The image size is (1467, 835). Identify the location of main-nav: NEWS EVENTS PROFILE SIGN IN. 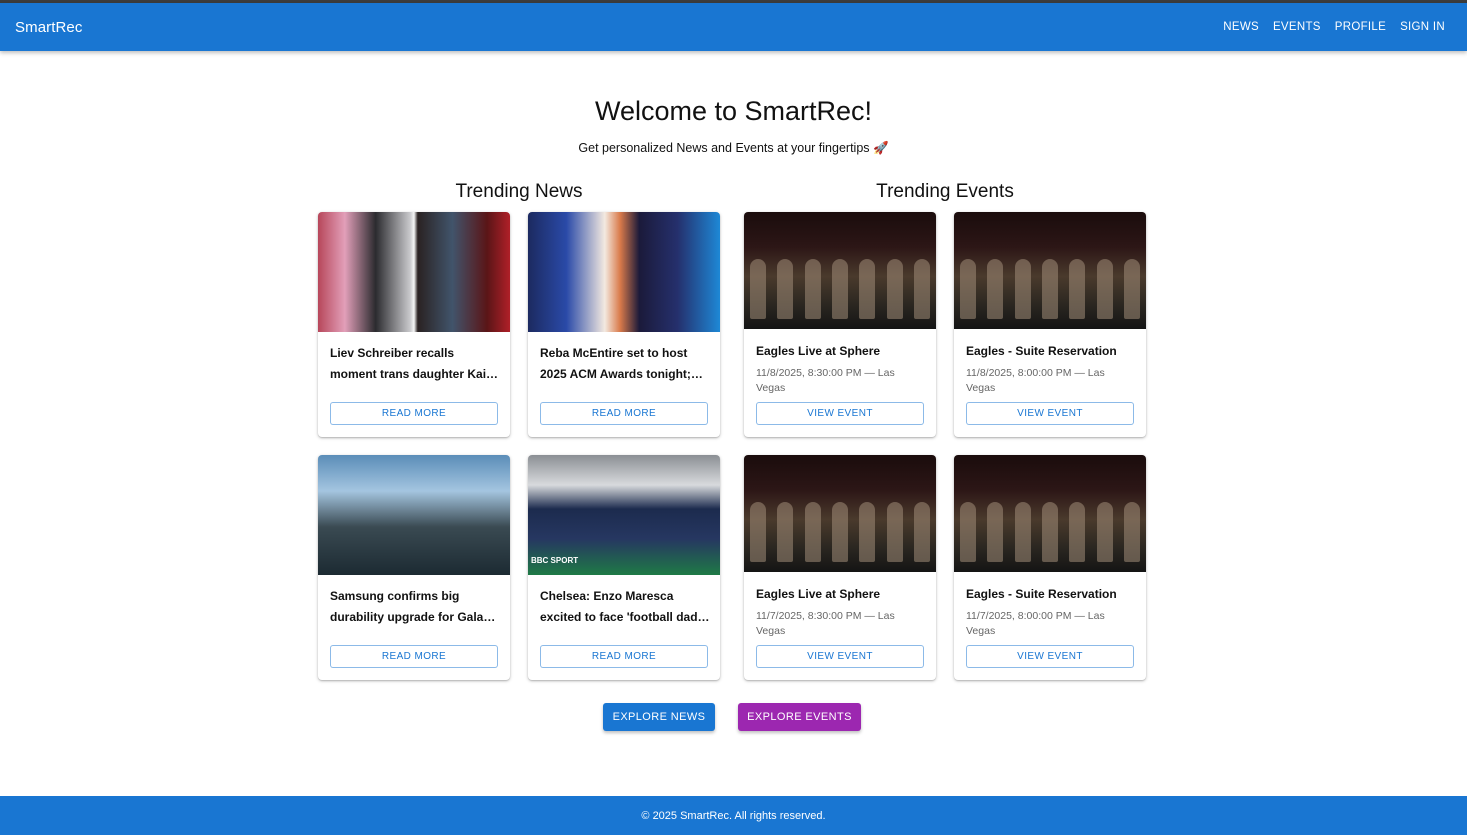
(1334, 27).